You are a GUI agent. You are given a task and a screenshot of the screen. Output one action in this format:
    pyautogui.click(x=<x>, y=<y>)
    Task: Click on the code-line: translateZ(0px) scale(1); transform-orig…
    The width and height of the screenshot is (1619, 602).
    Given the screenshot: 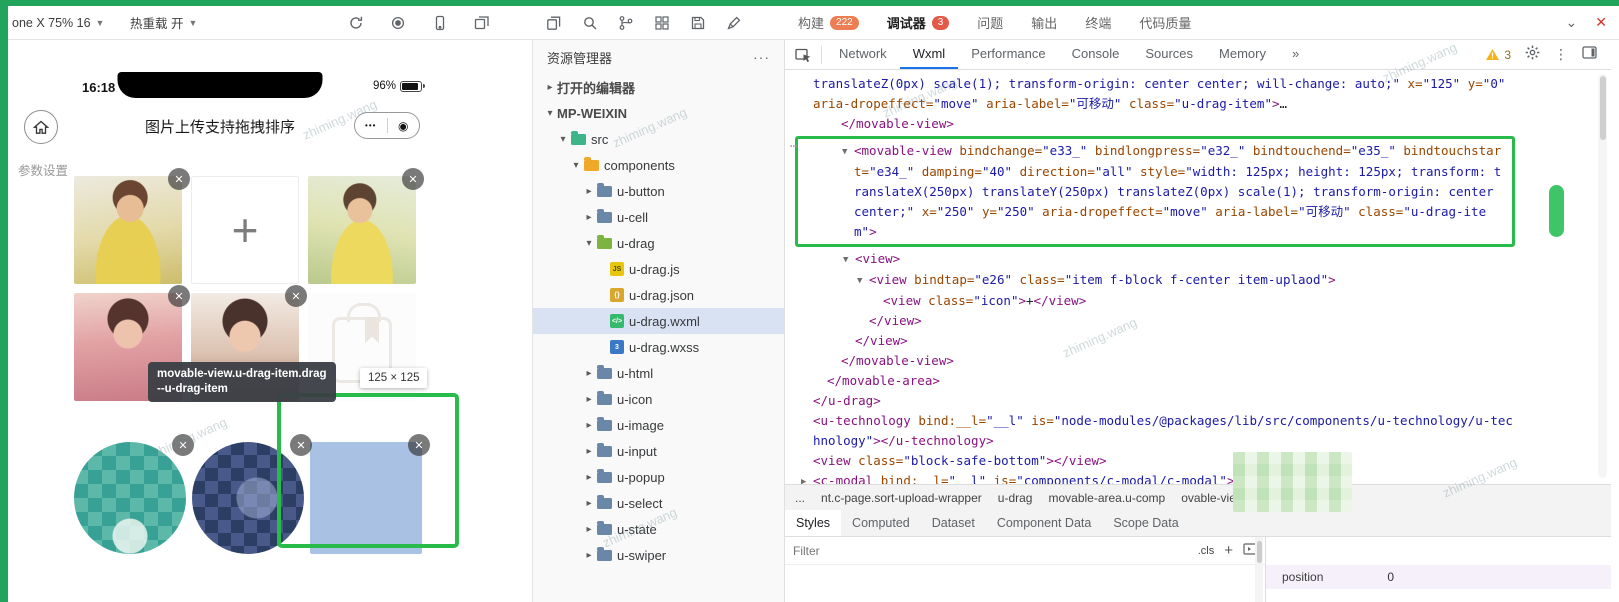 What is the action you would take?
    pyautogui.click(x=1150, y=94)
    